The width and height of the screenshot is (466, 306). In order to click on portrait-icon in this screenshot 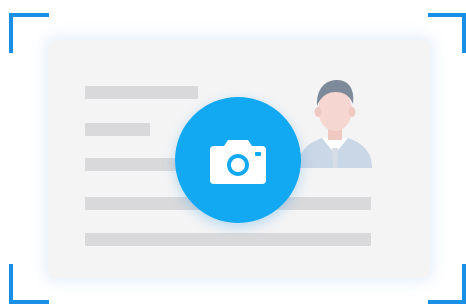, I will do `click(335, 124)`.